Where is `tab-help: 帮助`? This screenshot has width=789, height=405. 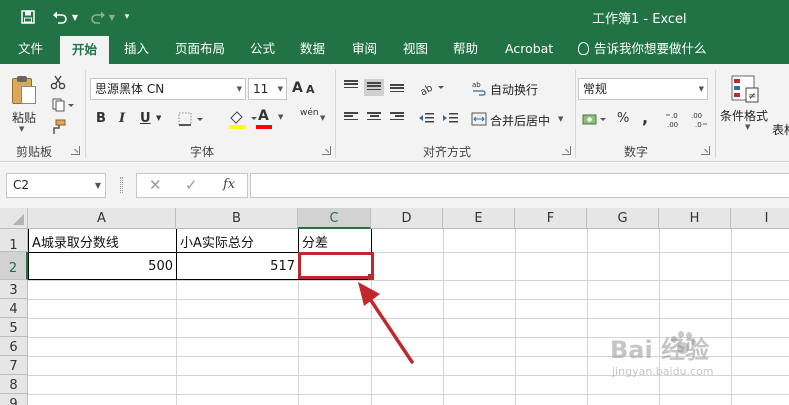 tab-help: 帮助 is located at coordinates (465, 49).